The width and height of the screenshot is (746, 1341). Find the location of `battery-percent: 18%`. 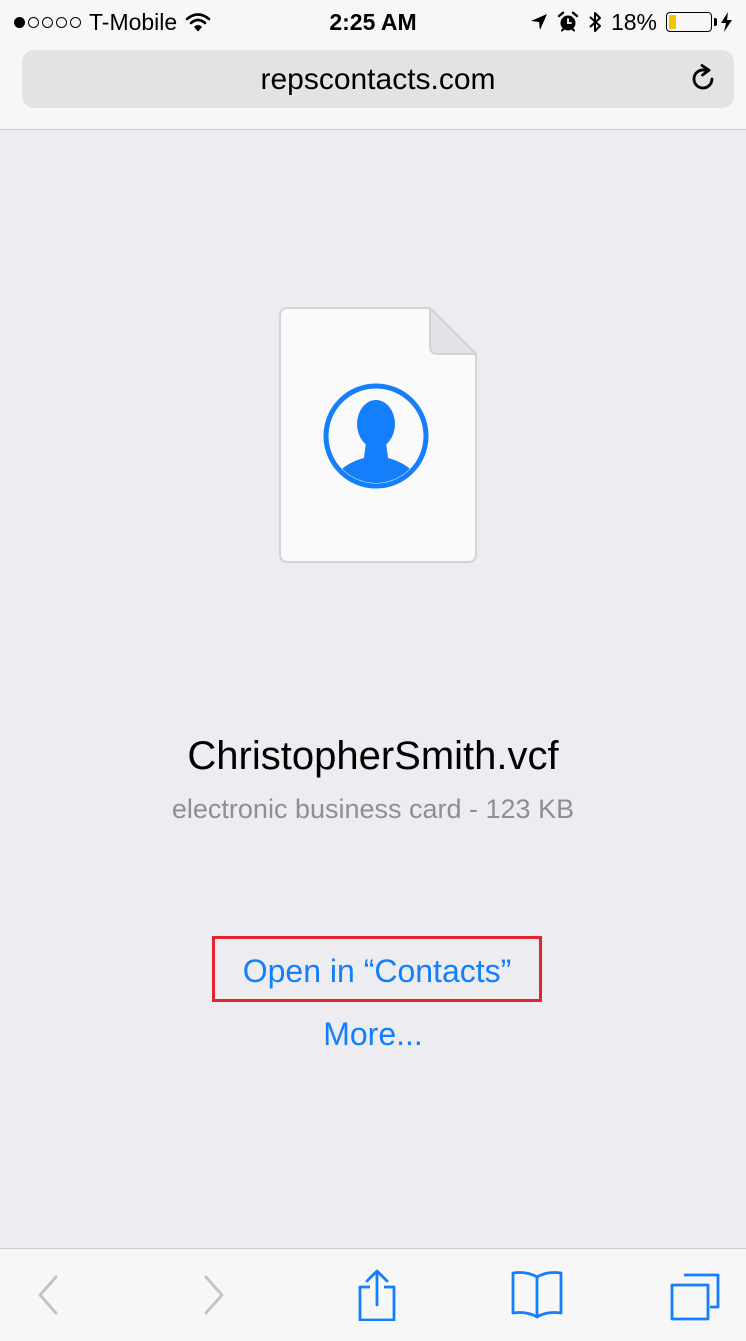

battery-percent: 18% is located at coordinates (633, 21).